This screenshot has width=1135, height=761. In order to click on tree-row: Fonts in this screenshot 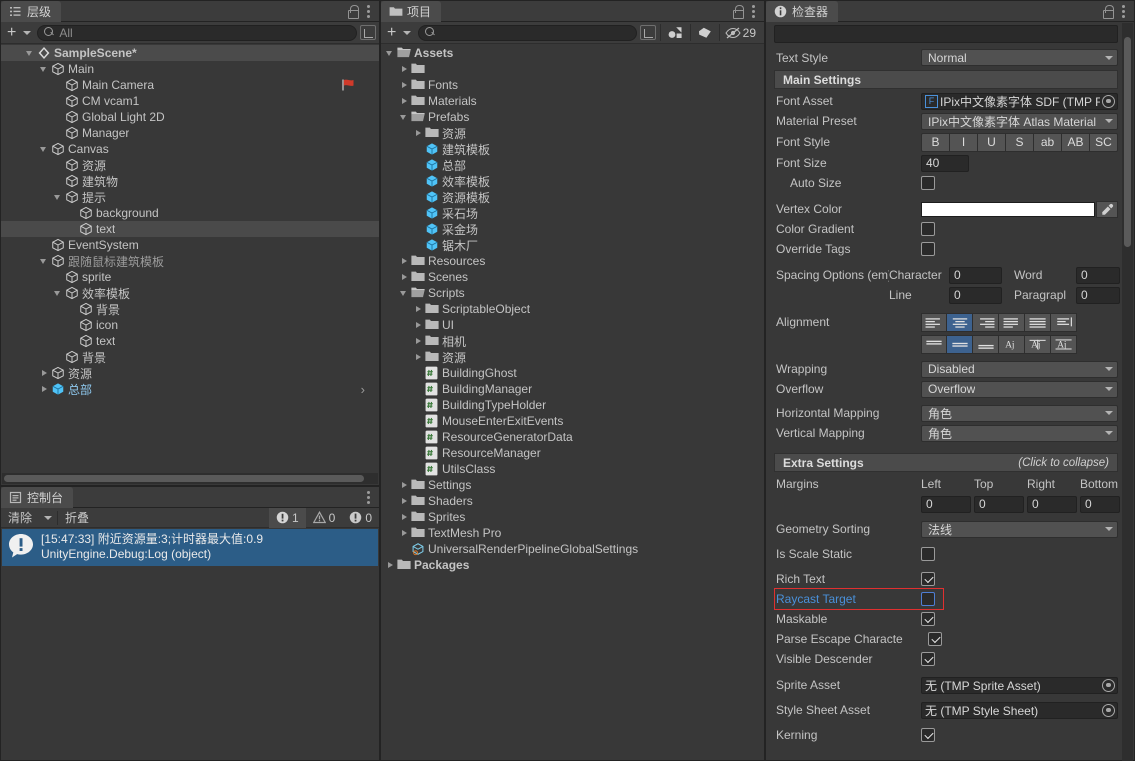, I will do `click(572, 85)`.